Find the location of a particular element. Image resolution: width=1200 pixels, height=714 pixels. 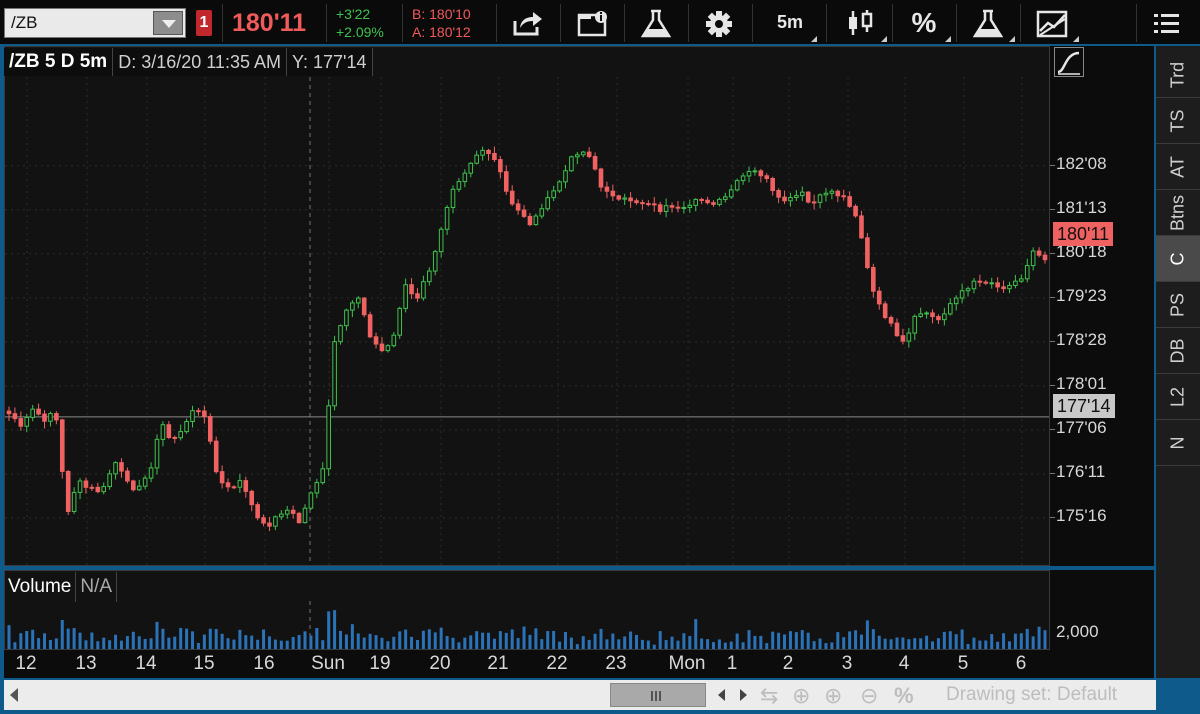

side-tab-ps: PS is located at coordinates (1178, 305).